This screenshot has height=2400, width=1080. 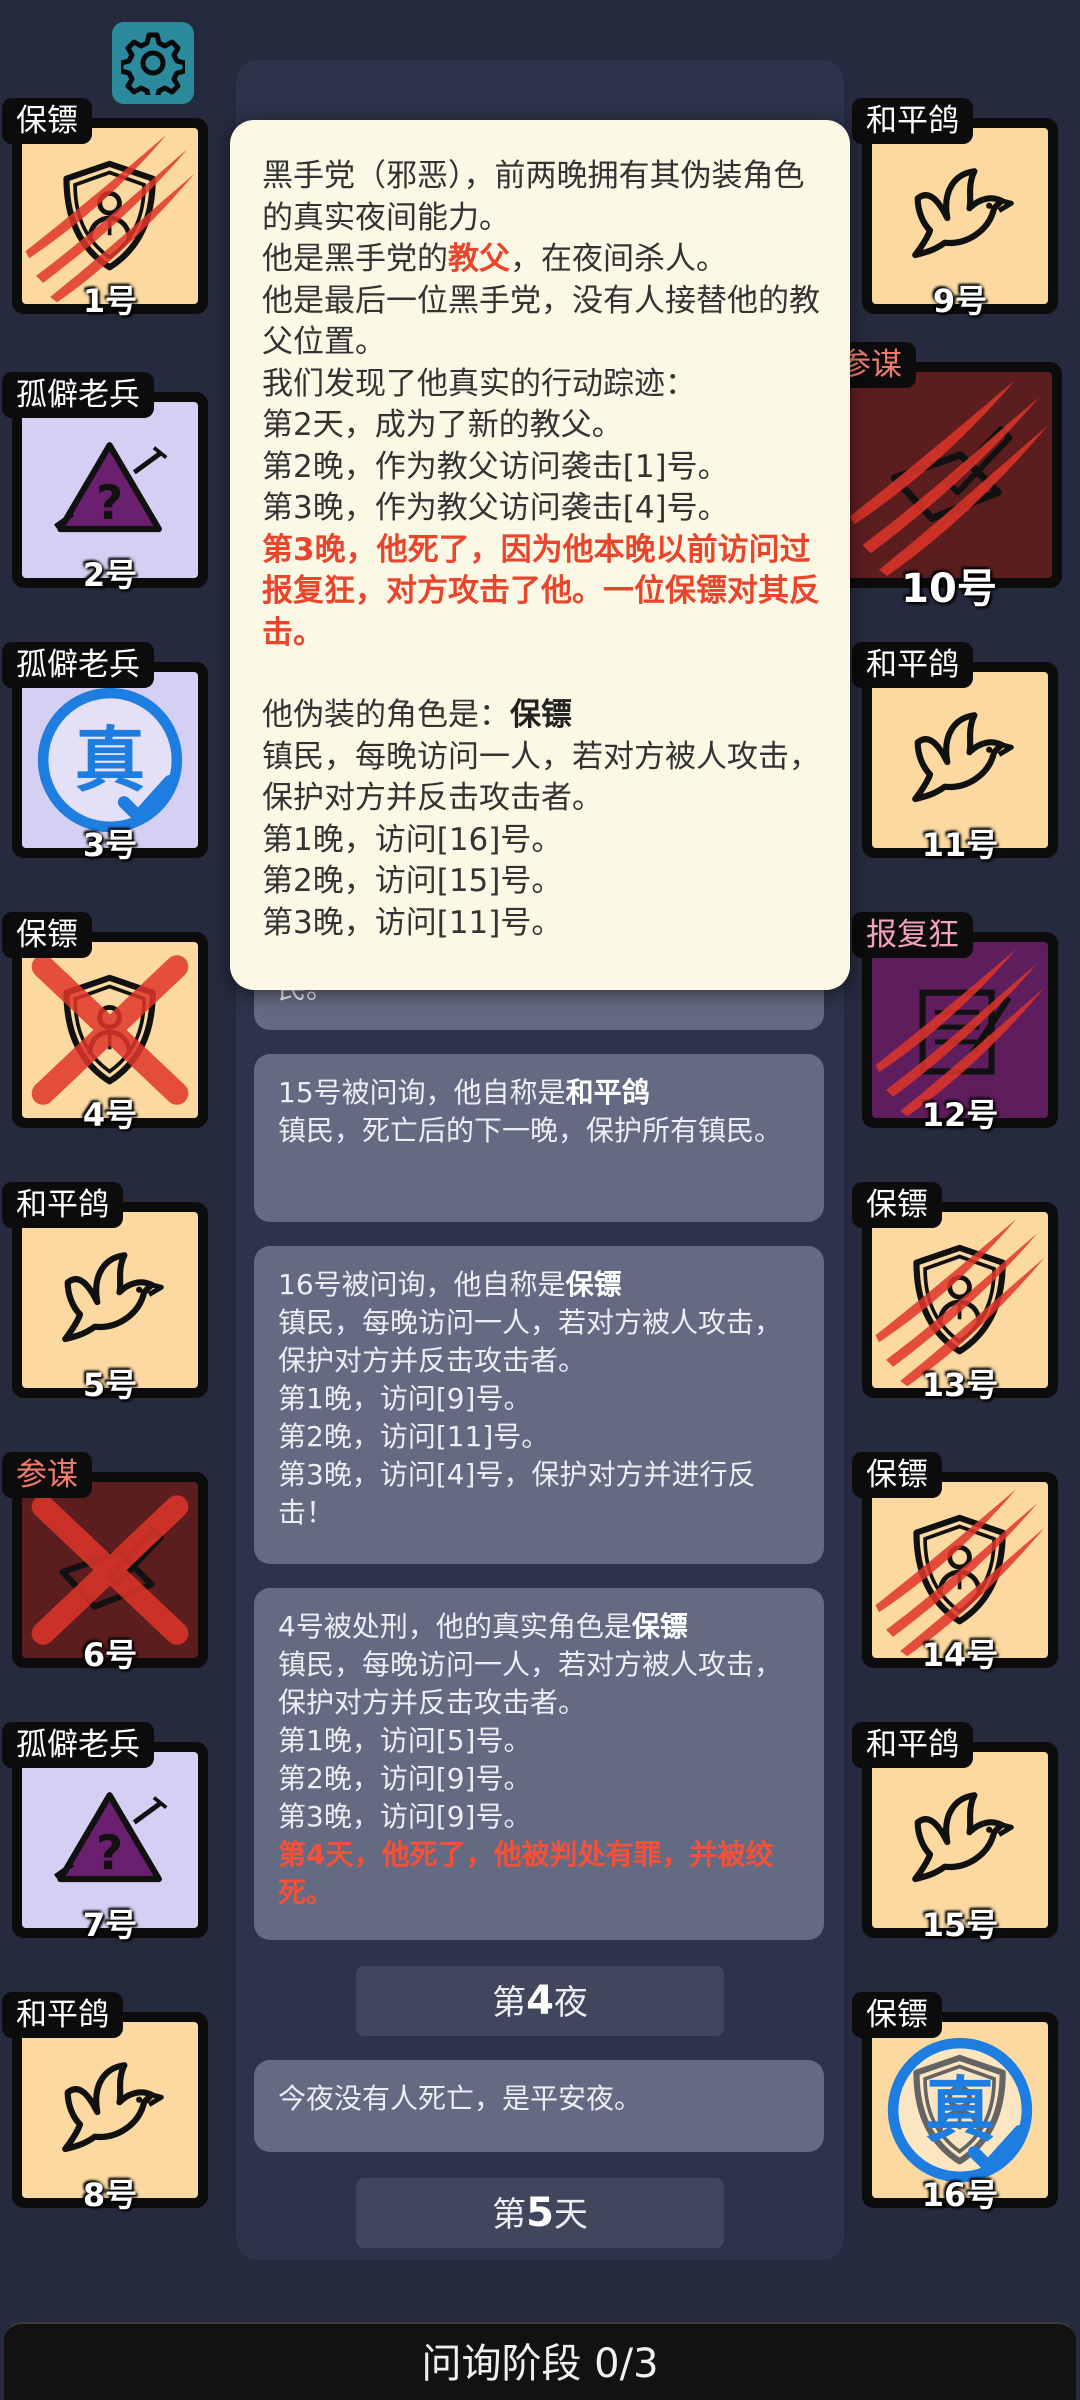 What do you see at coordinates (405, 1778) in the screenshot?
I see `log-text: 第2晚，访问[9]号。` at bounding box center [405, 1778].